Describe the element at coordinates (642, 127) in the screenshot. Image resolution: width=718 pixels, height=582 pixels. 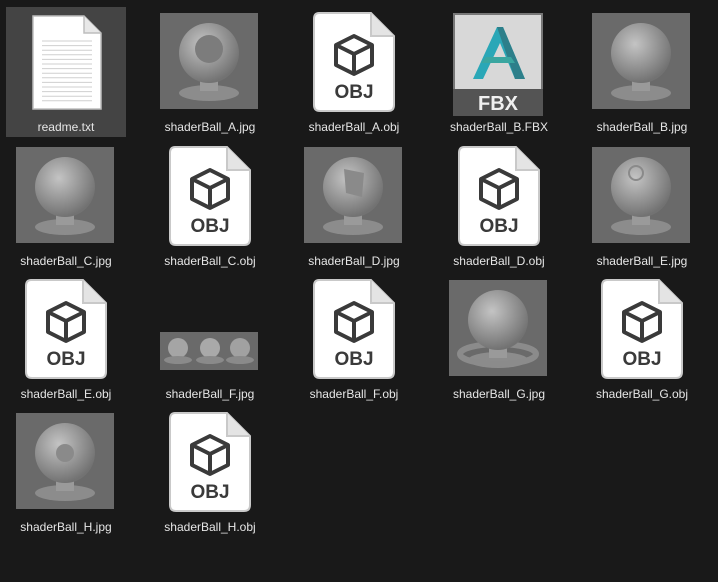
I see `file-name-label: shaderBall_B.jpg` at that location.